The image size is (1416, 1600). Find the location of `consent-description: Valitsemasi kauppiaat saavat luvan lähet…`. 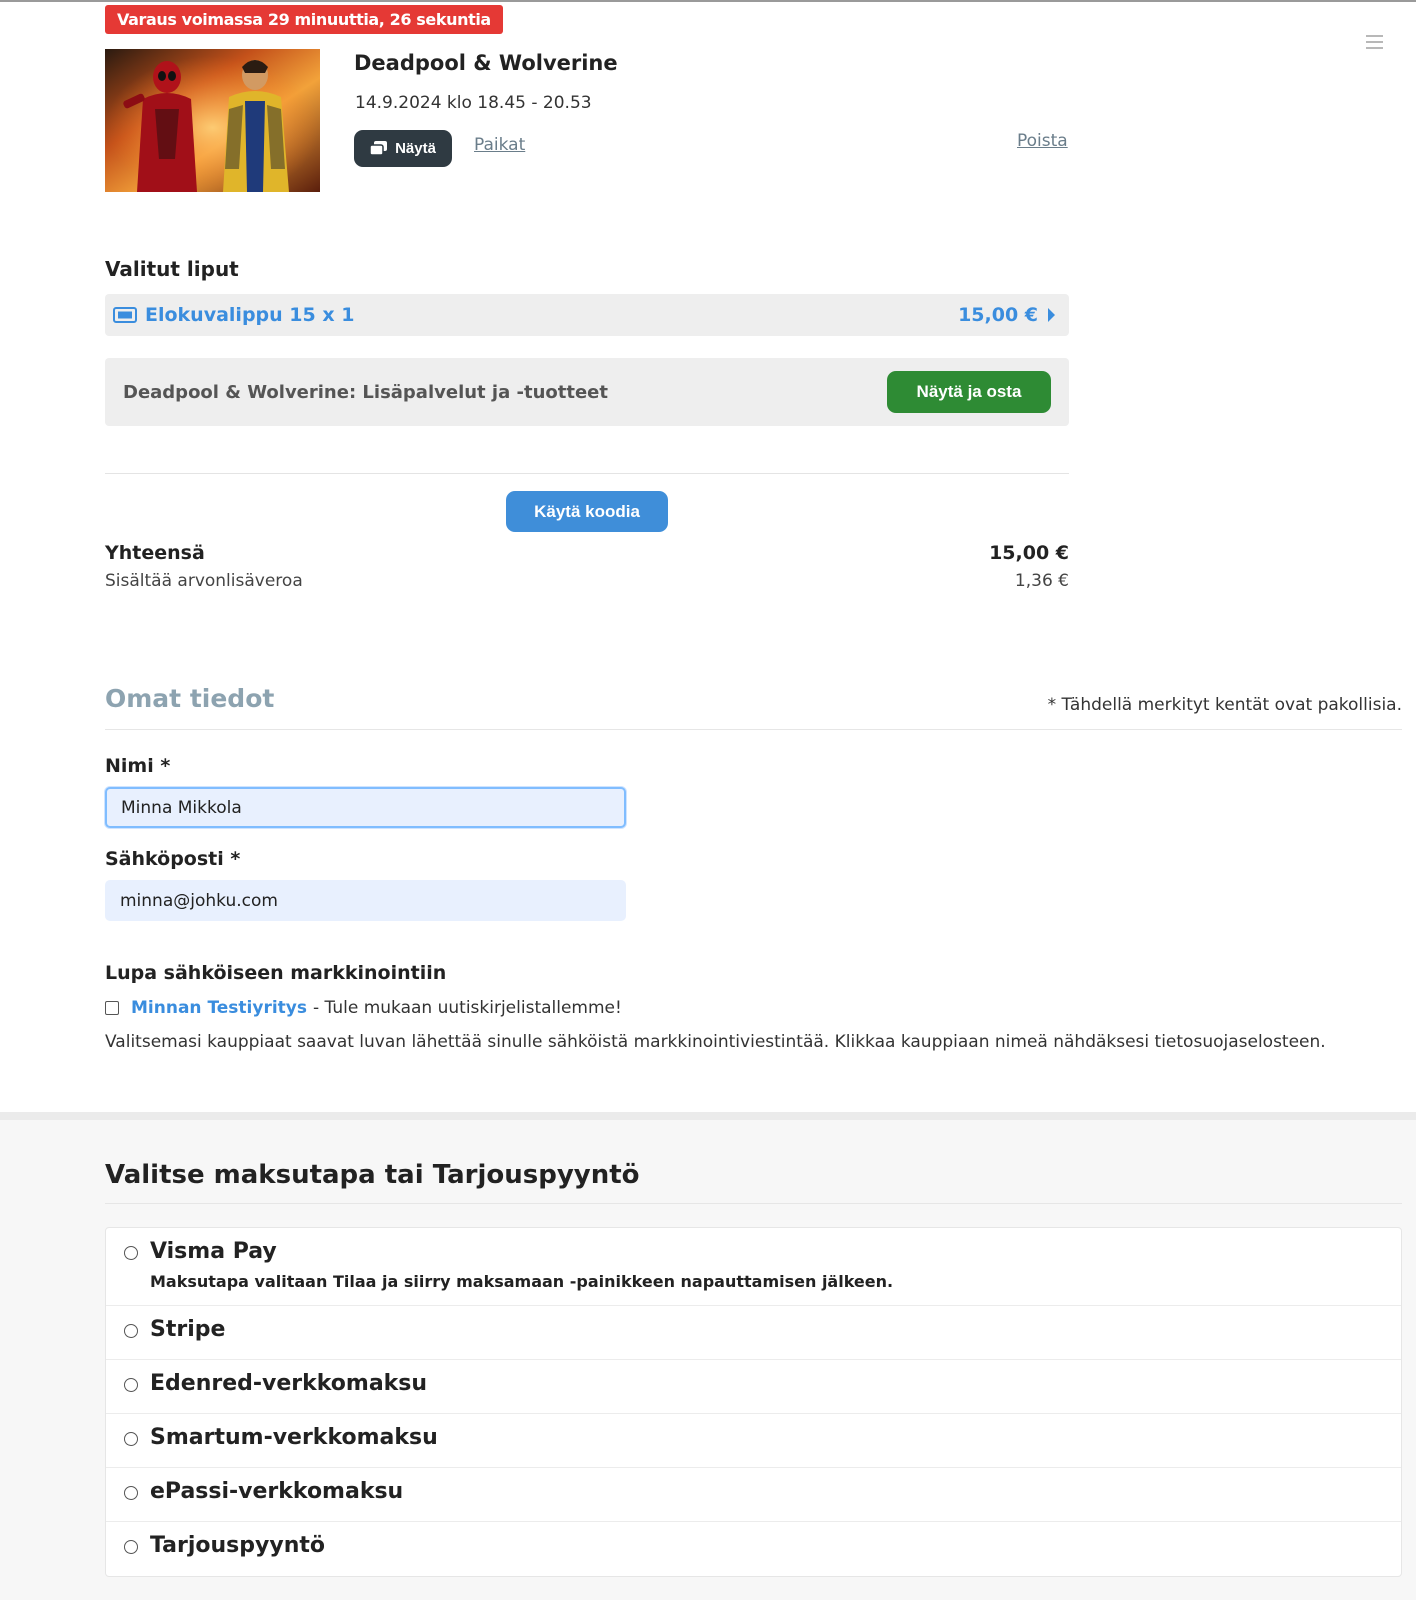

consent-description: Valitsemasi kauppiaat saavat luvan lähet… is located at coordinates (715, 1042).